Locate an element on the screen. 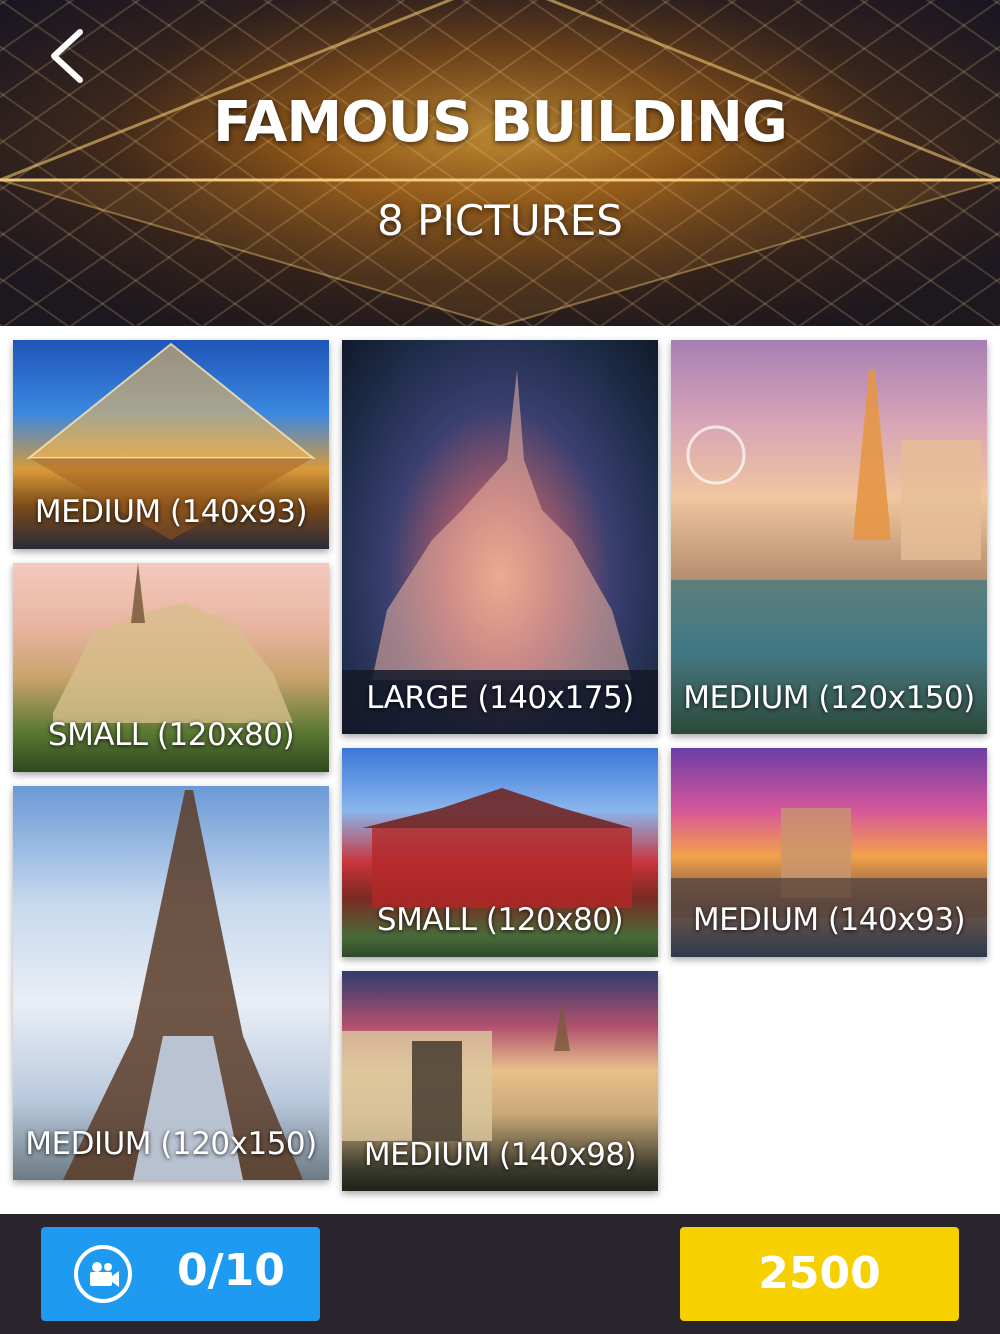  puzzle-tile-eiffel: MEDIUM (120x150) is located at coordinates (171, 983).